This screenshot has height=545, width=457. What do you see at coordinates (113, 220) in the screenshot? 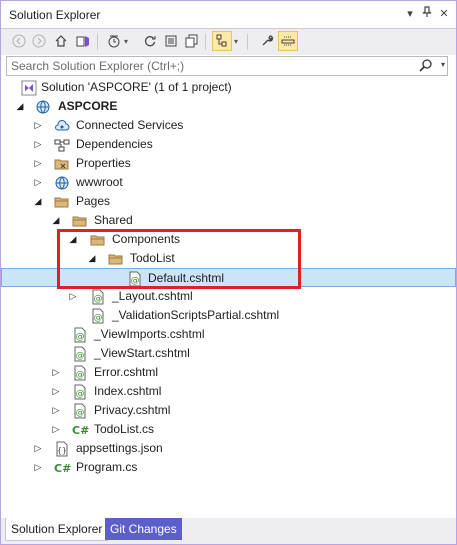
I see `tree-item-label: Shared` at bounding box center [113, 220].